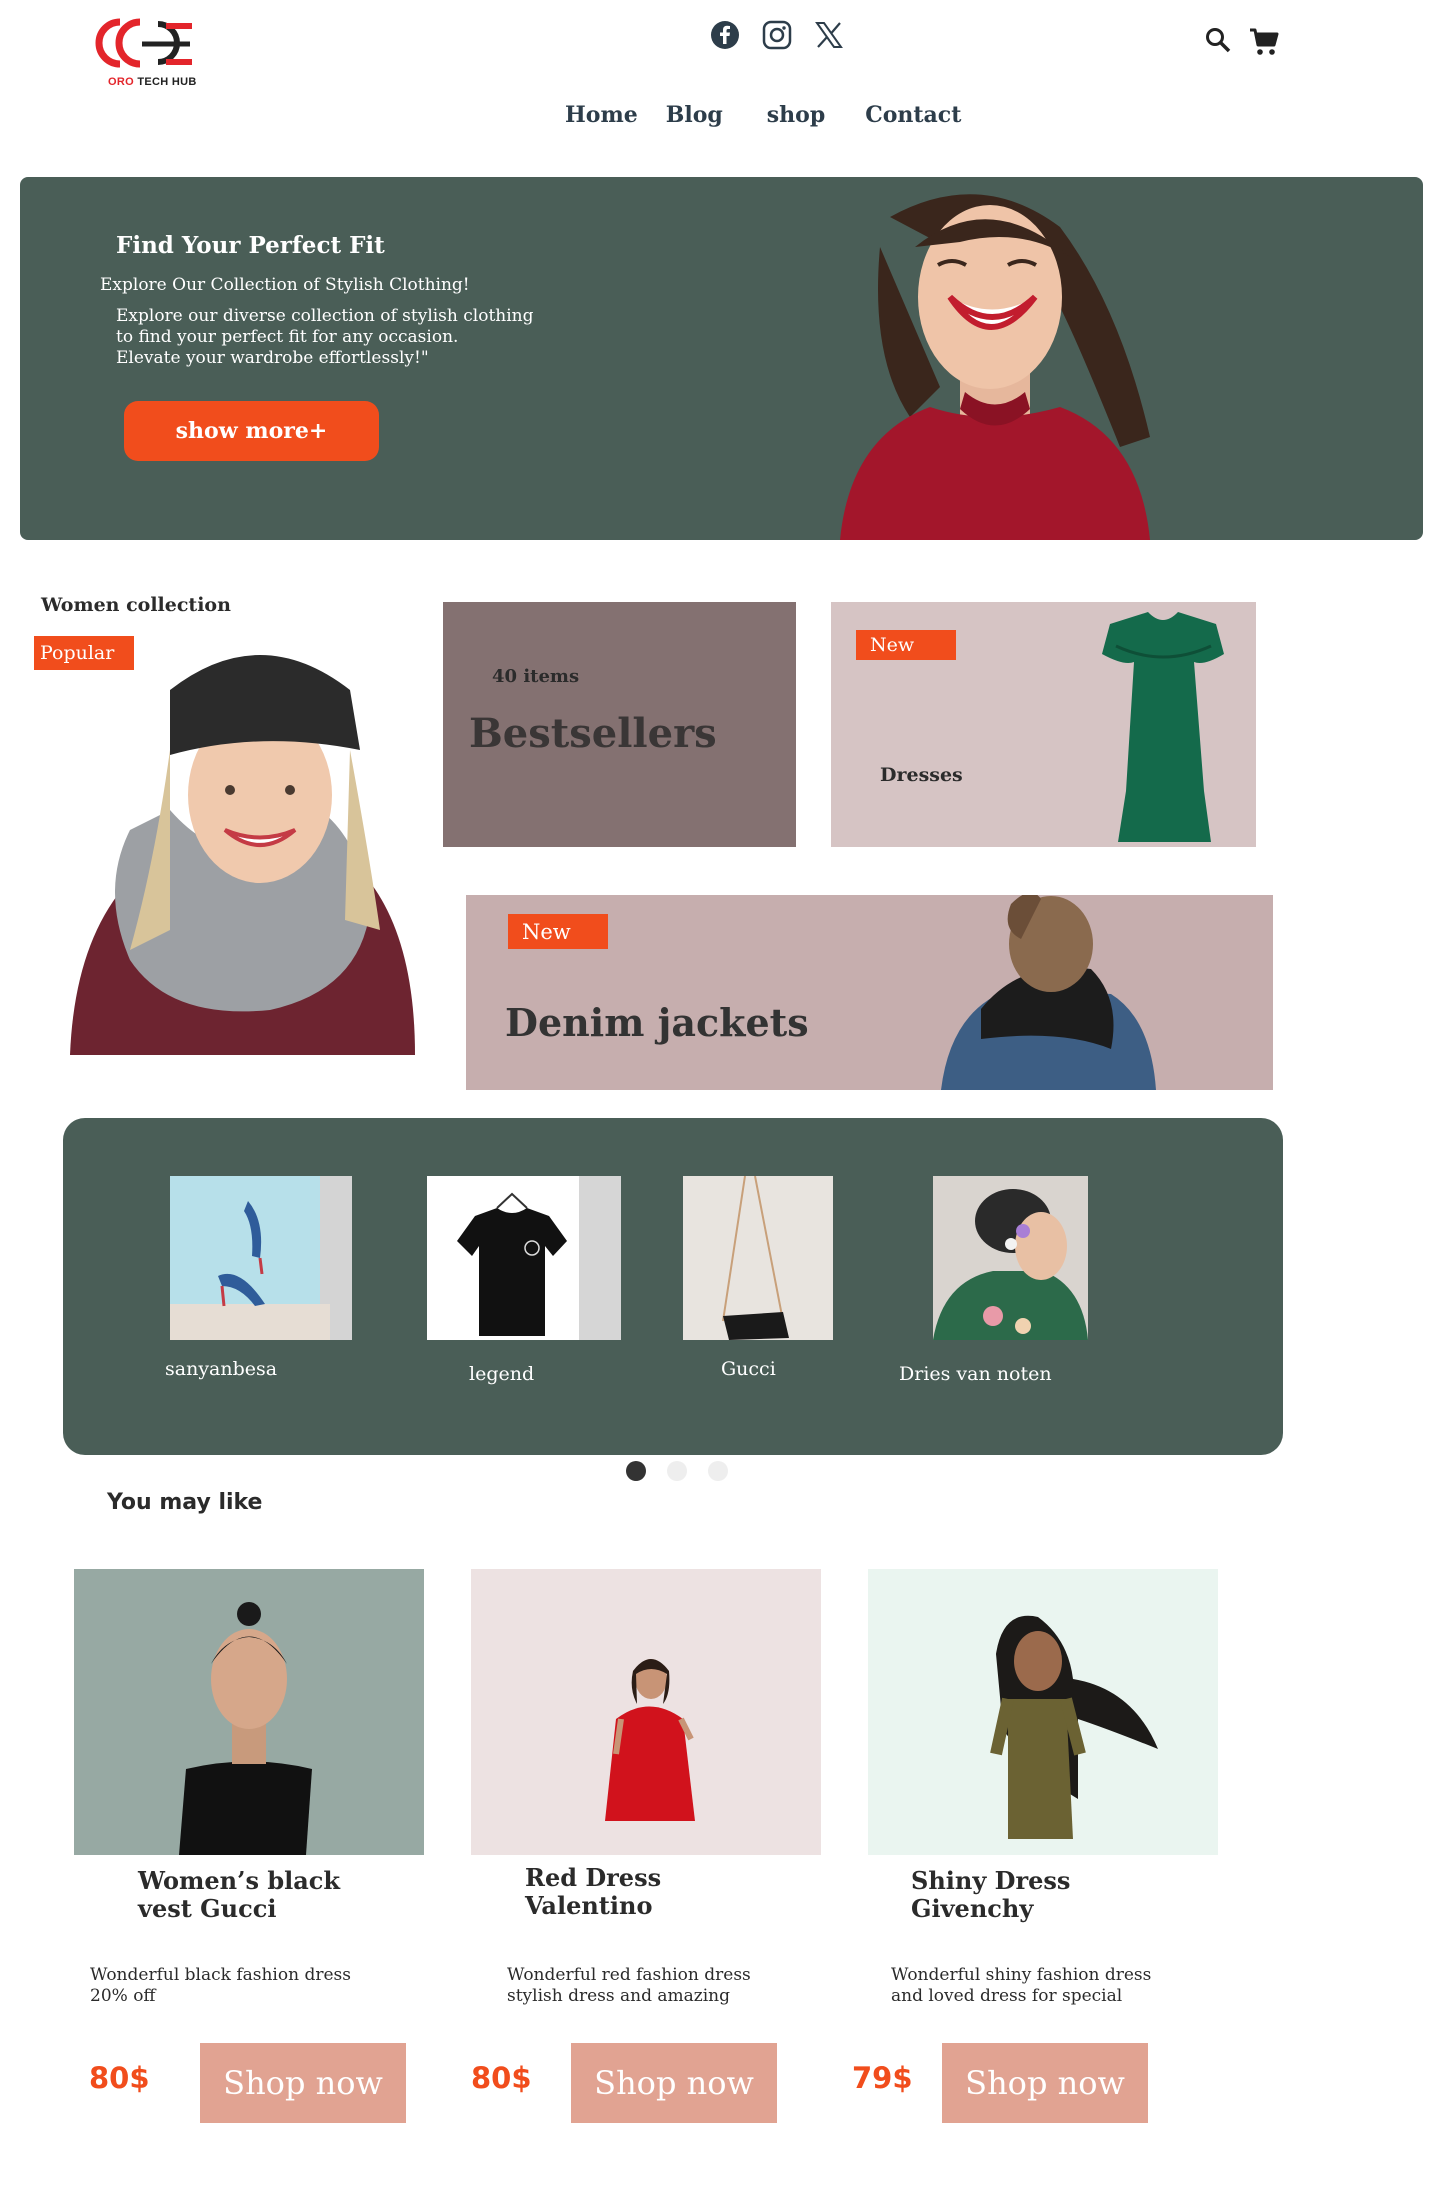 The image size is (1440, 2200). I want to click on brand-name-legend: legend, so click(501, 1374).